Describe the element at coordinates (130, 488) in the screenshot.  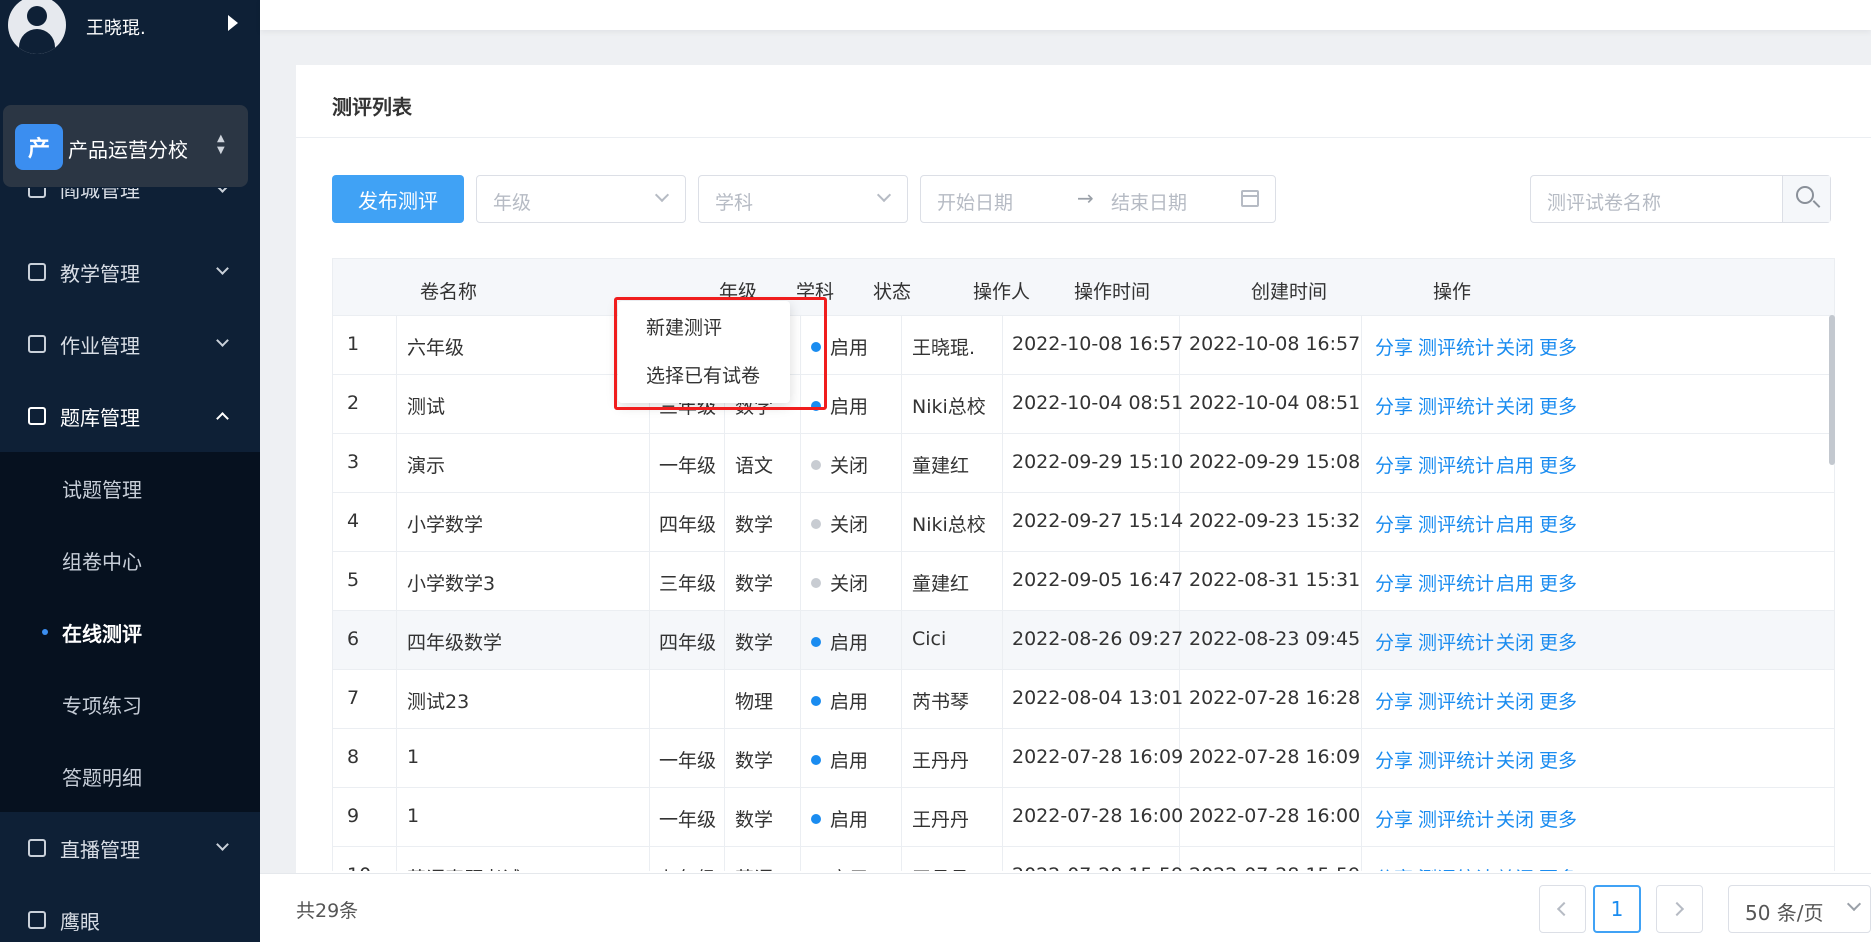
I see `submenu-item-questions: 试题管理` at that location.